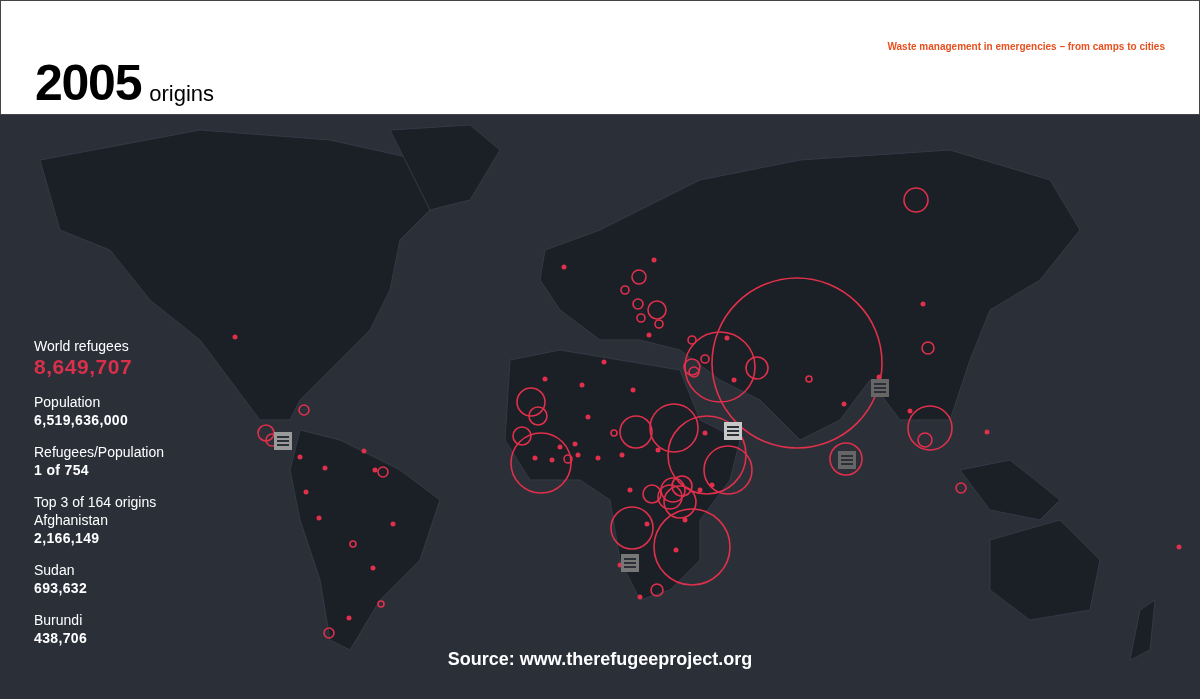  I want to click on origin-value: 2,166,149, so click(67, 538).